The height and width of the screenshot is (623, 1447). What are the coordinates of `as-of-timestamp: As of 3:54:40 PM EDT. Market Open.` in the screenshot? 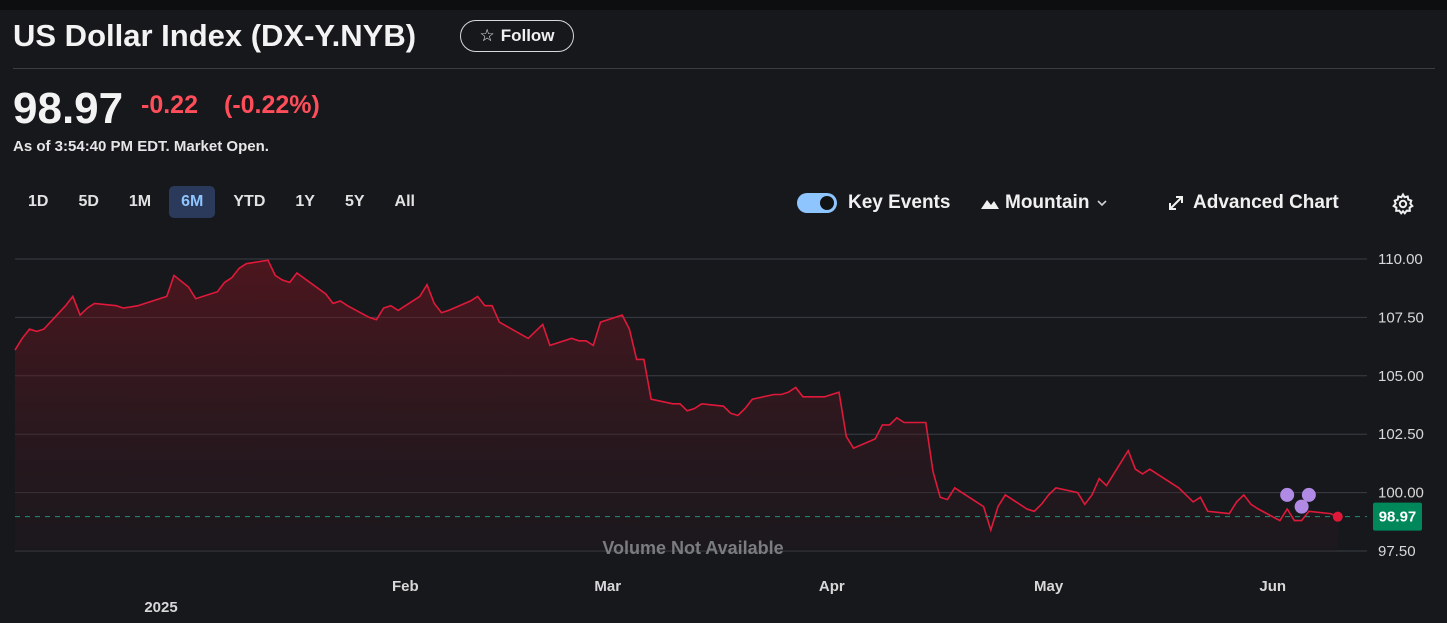 It's located at (141, 146).